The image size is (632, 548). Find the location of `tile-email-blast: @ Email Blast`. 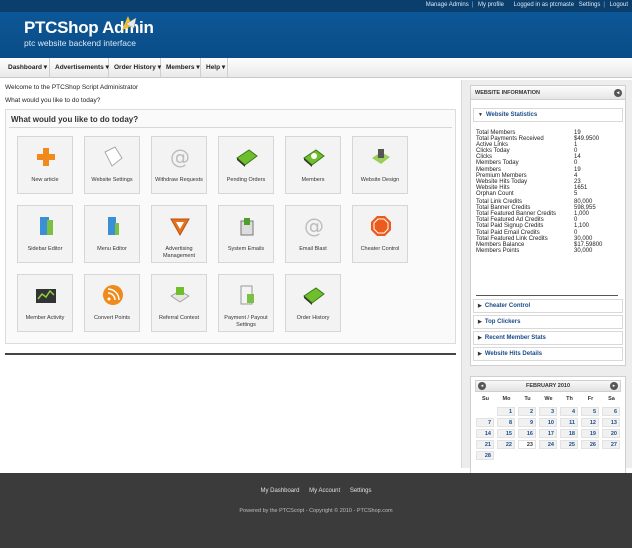

tile-email-blast: @ Email Blast is located at coordinates (313, 234).